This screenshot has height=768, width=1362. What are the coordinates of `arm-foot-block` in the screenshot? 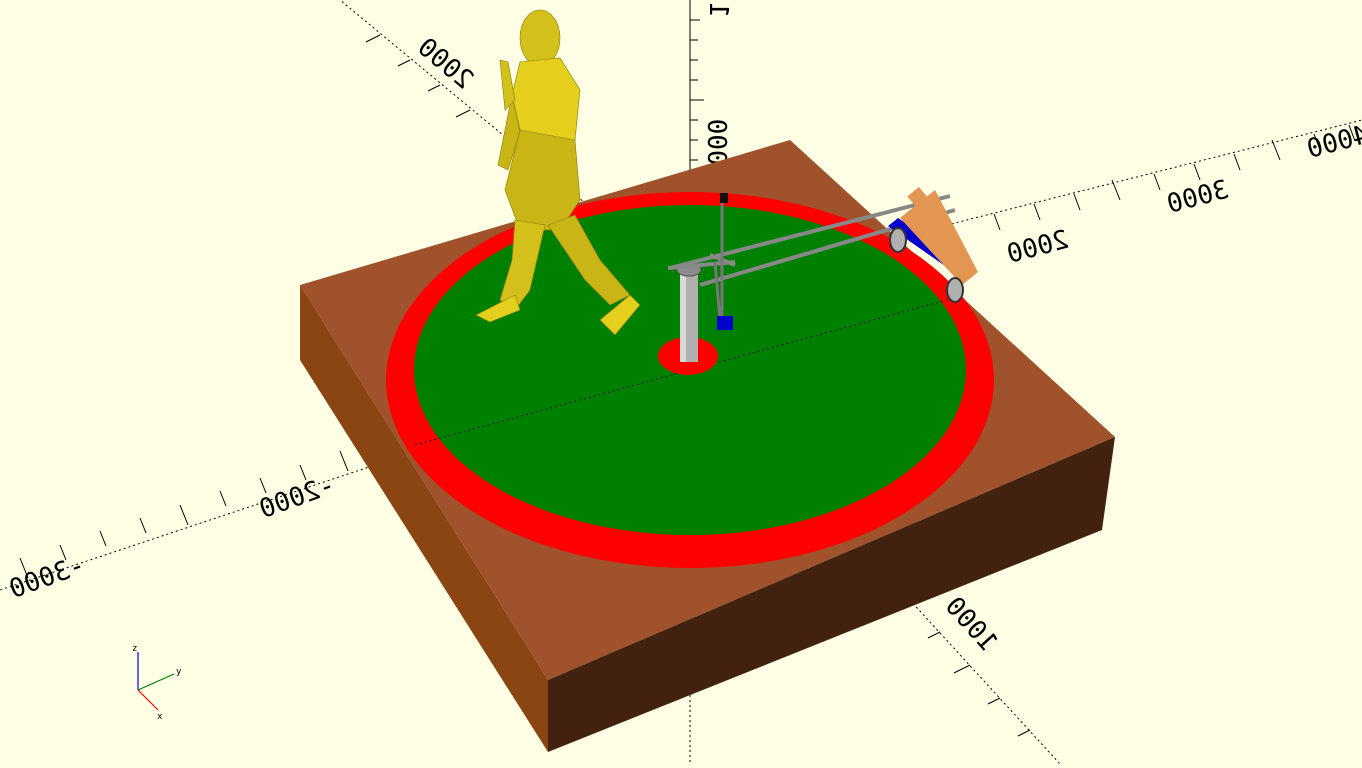 It's located at (725, 323).